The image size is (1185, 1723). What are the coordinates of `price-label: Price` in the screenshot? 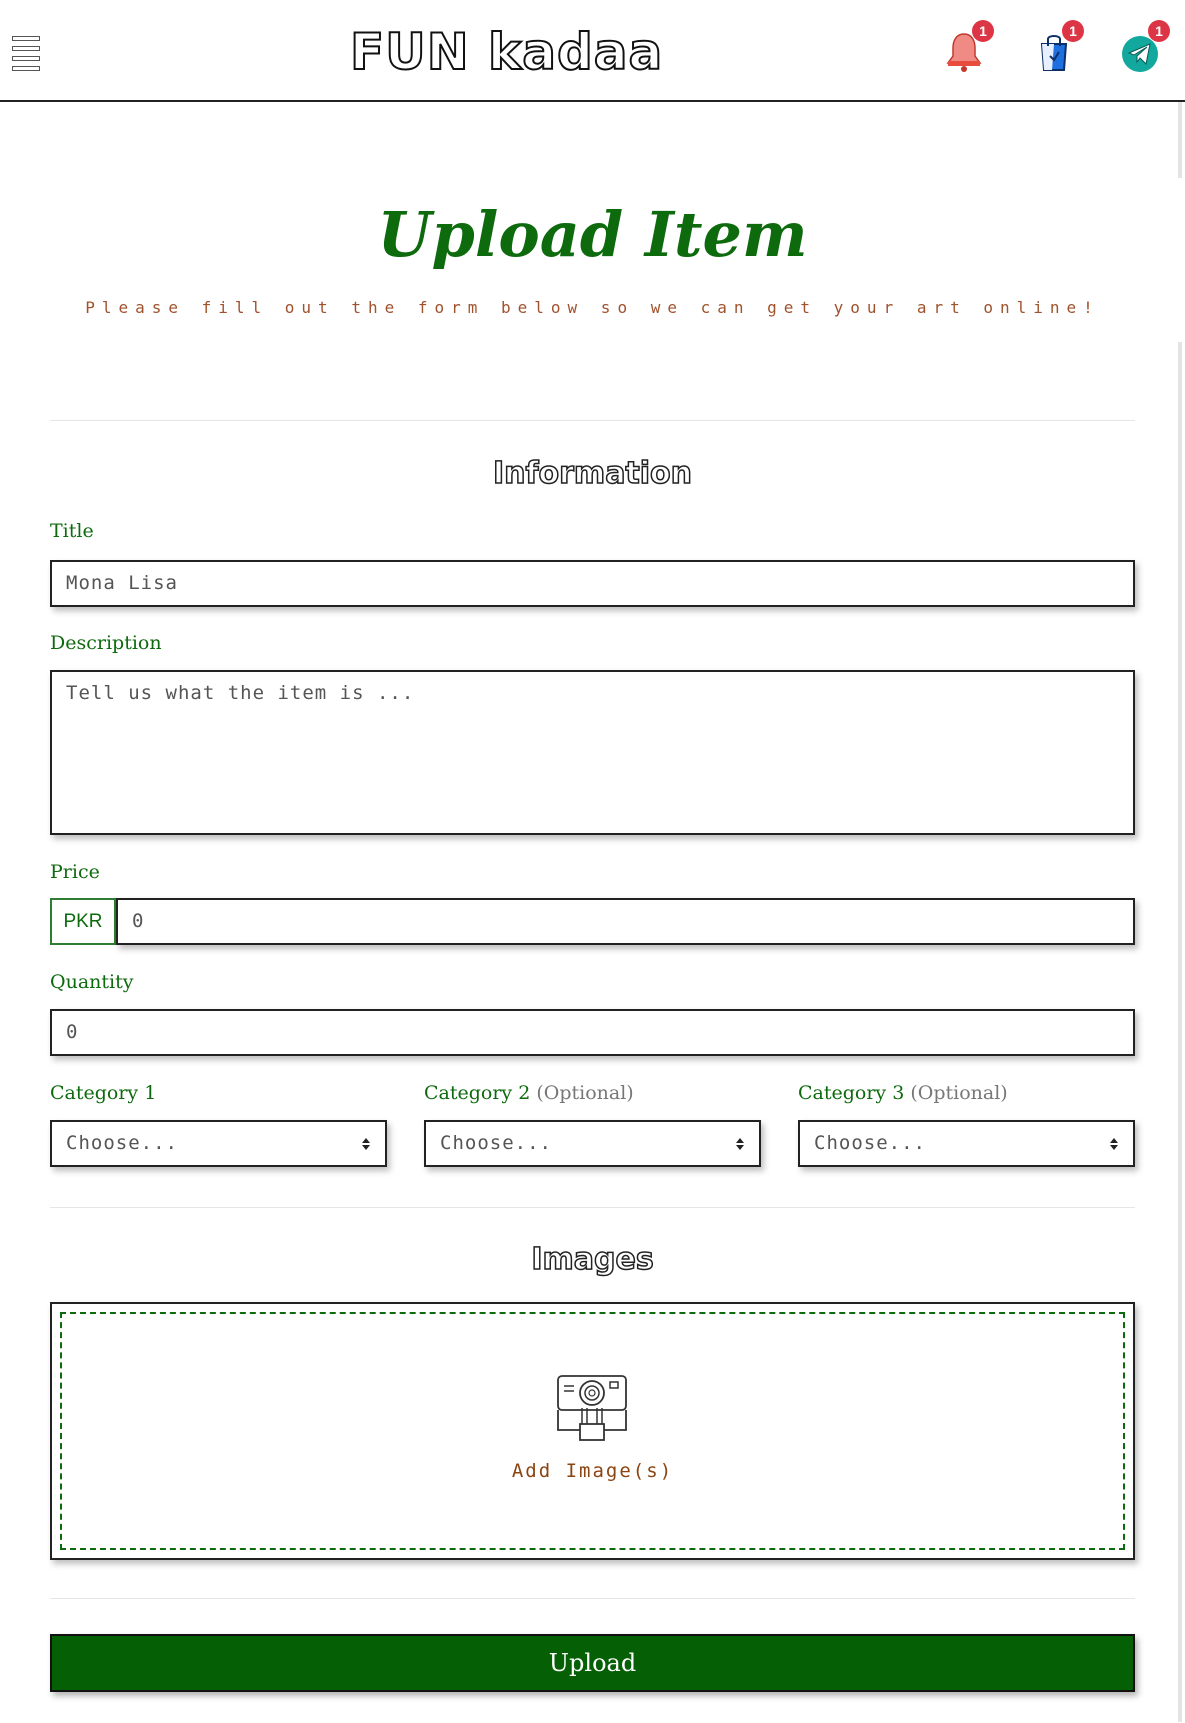 It's located at (75, 872).